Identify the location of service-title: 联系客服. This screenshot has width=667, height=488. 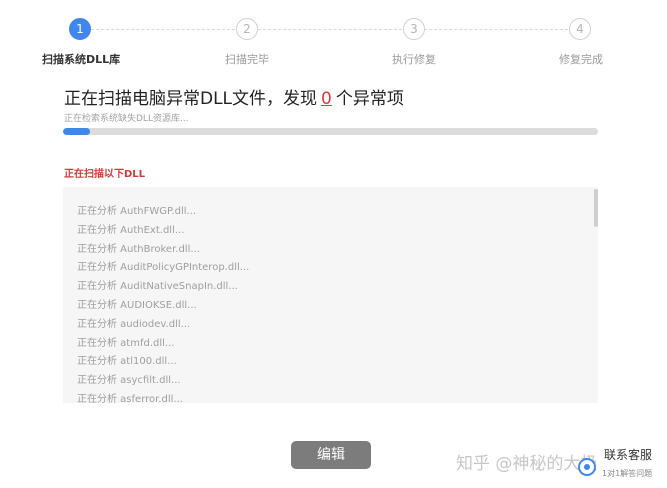
(628, 455).